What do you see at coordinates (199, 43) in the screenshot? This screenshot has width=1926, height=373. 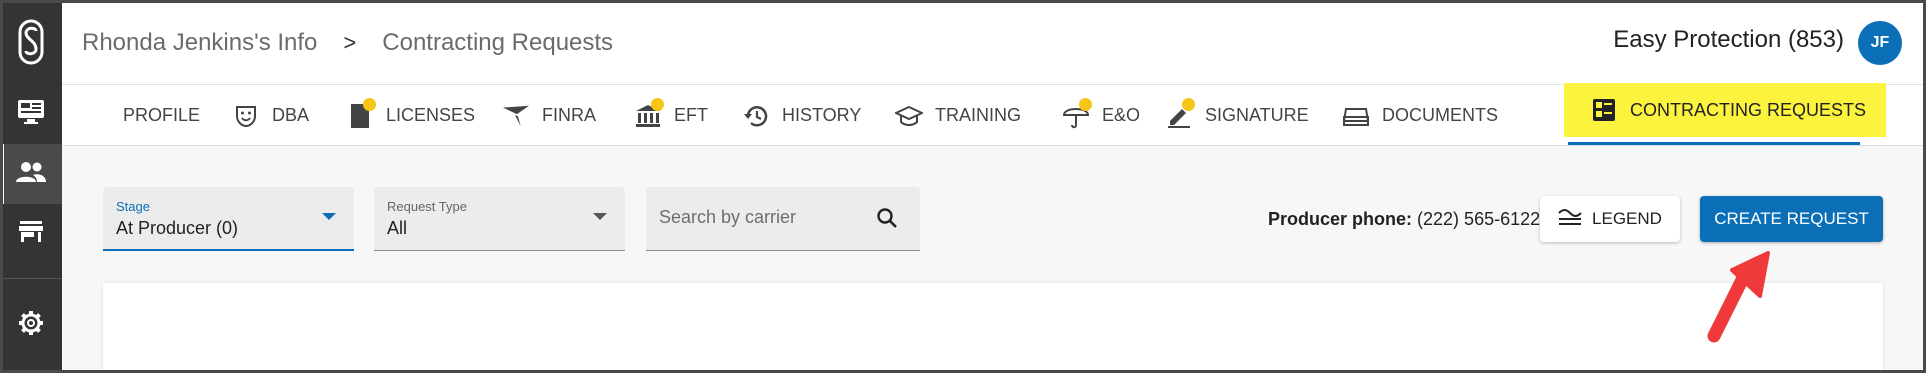 I see `breadcrumb-link-info: Rhonda Jenkins's Info` at bounding box center [199, 43].